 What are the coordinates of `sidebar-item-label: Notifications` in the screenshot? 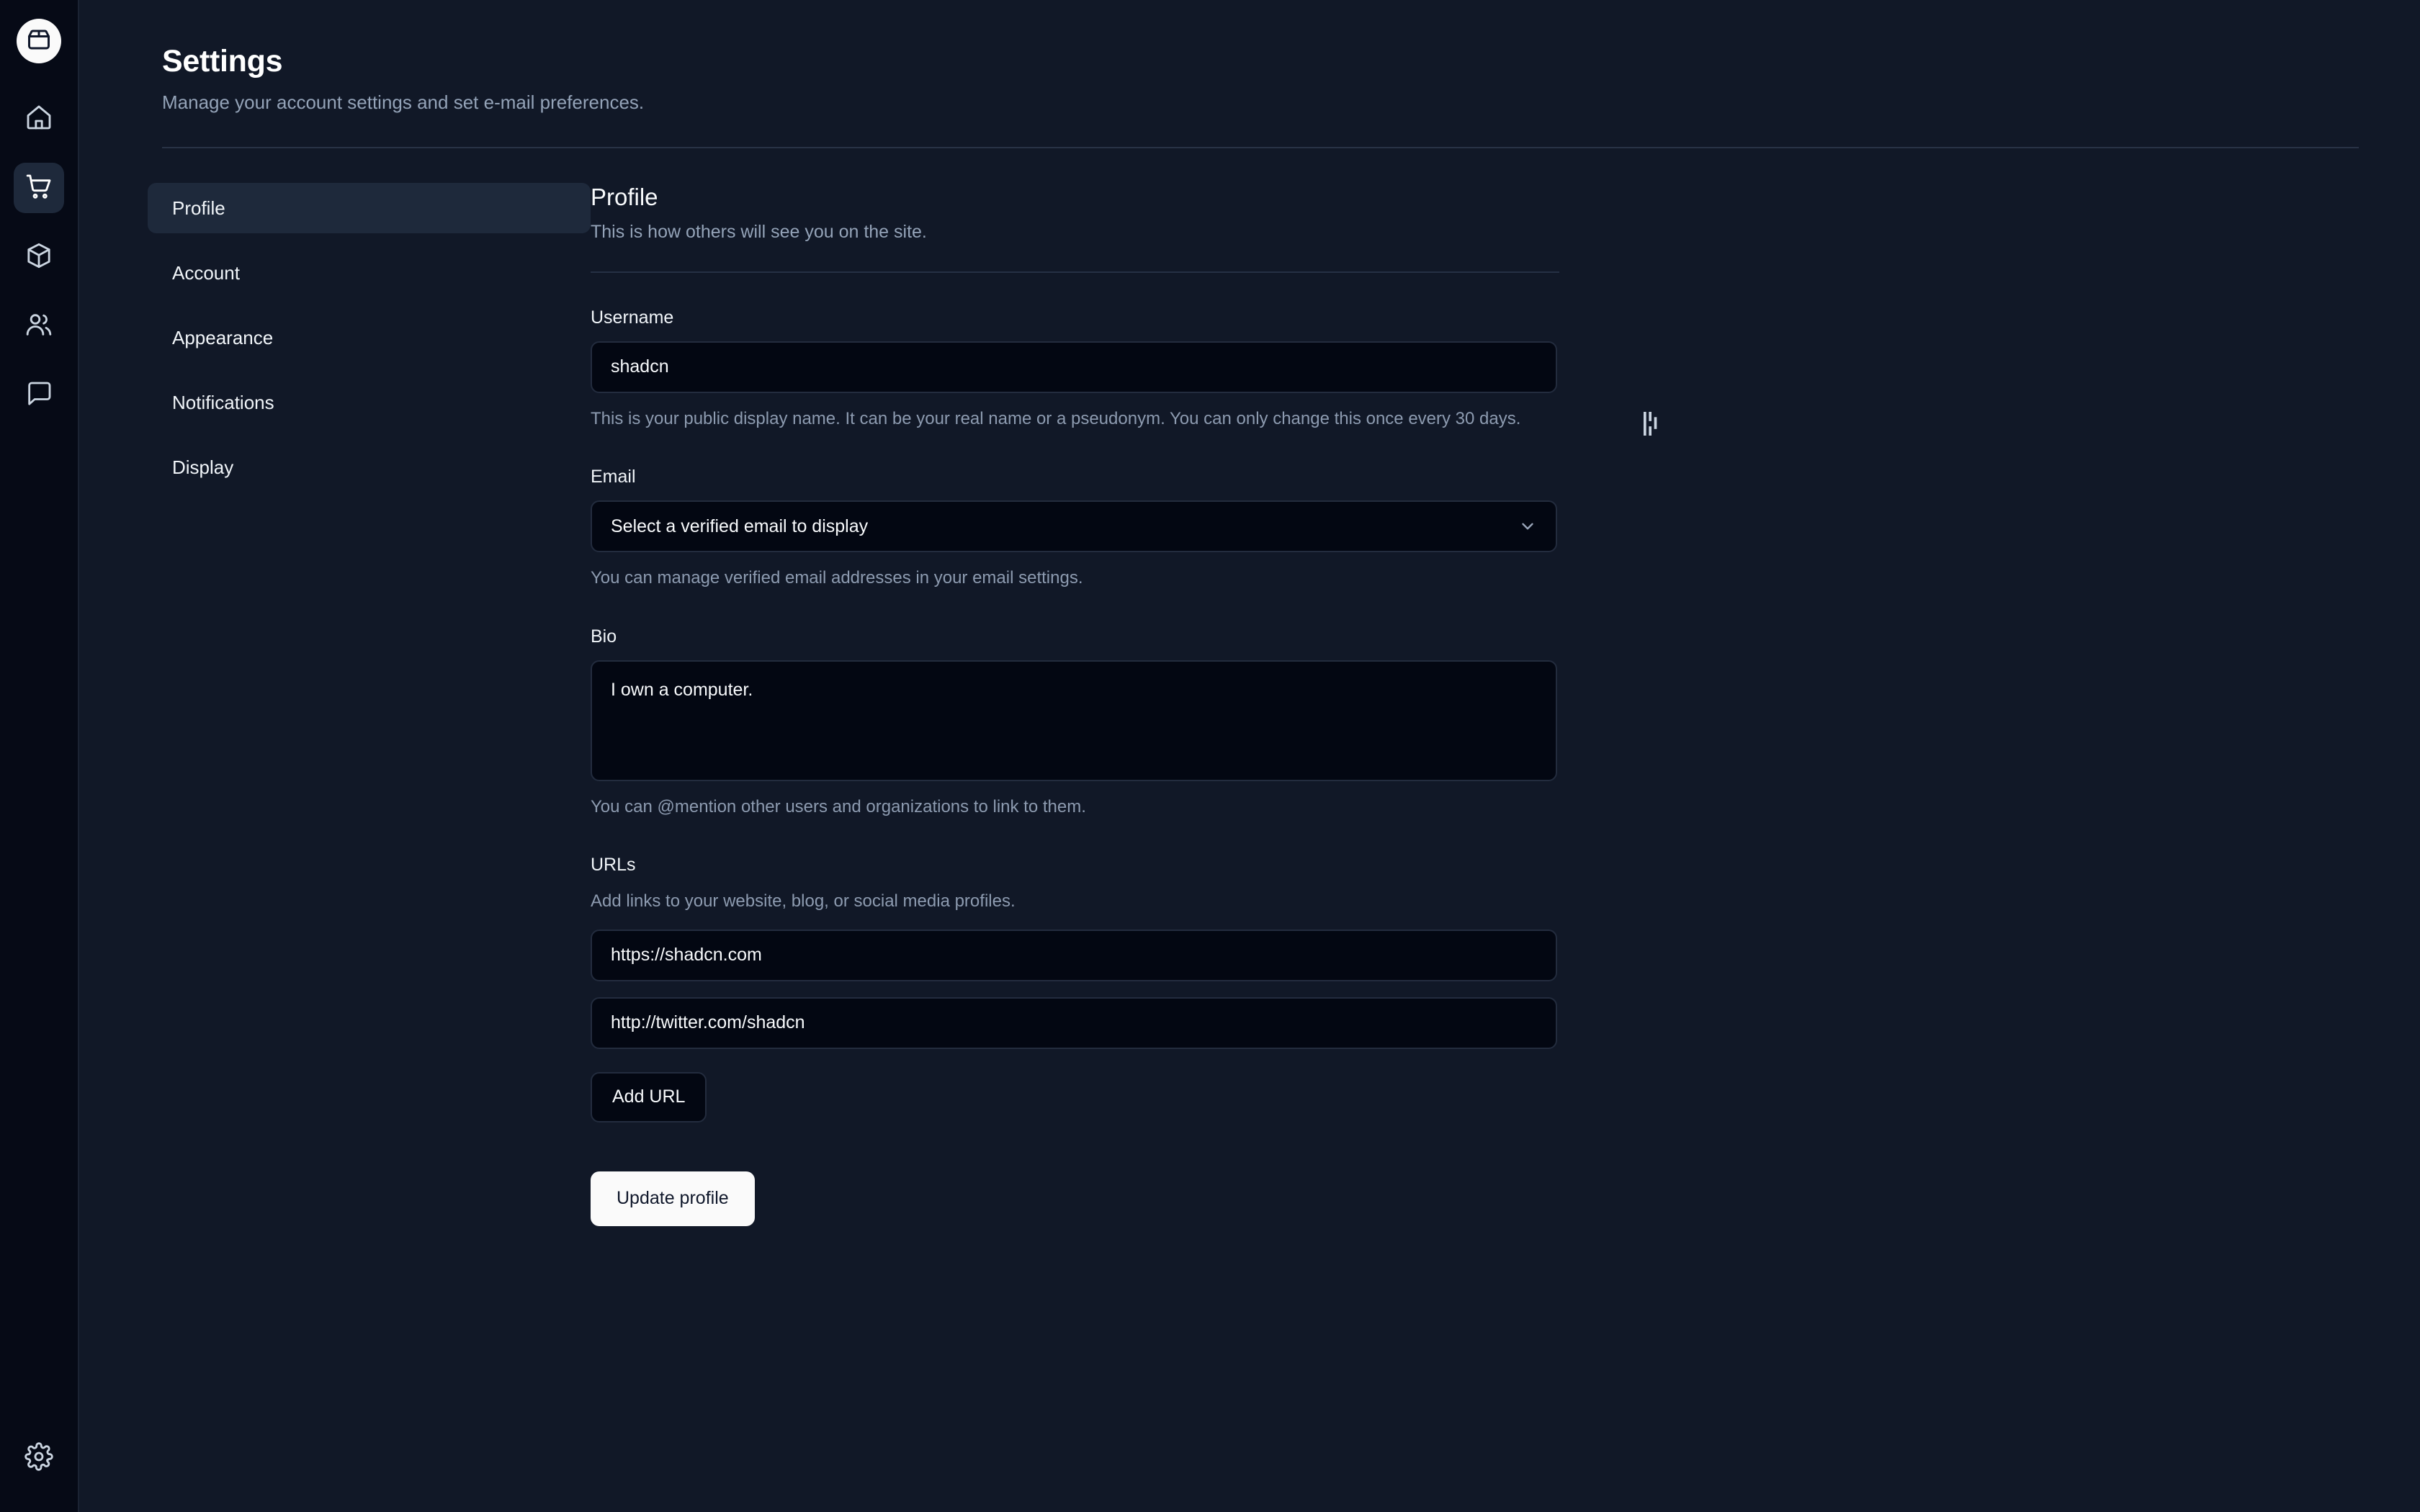 It's located at (223, 402).